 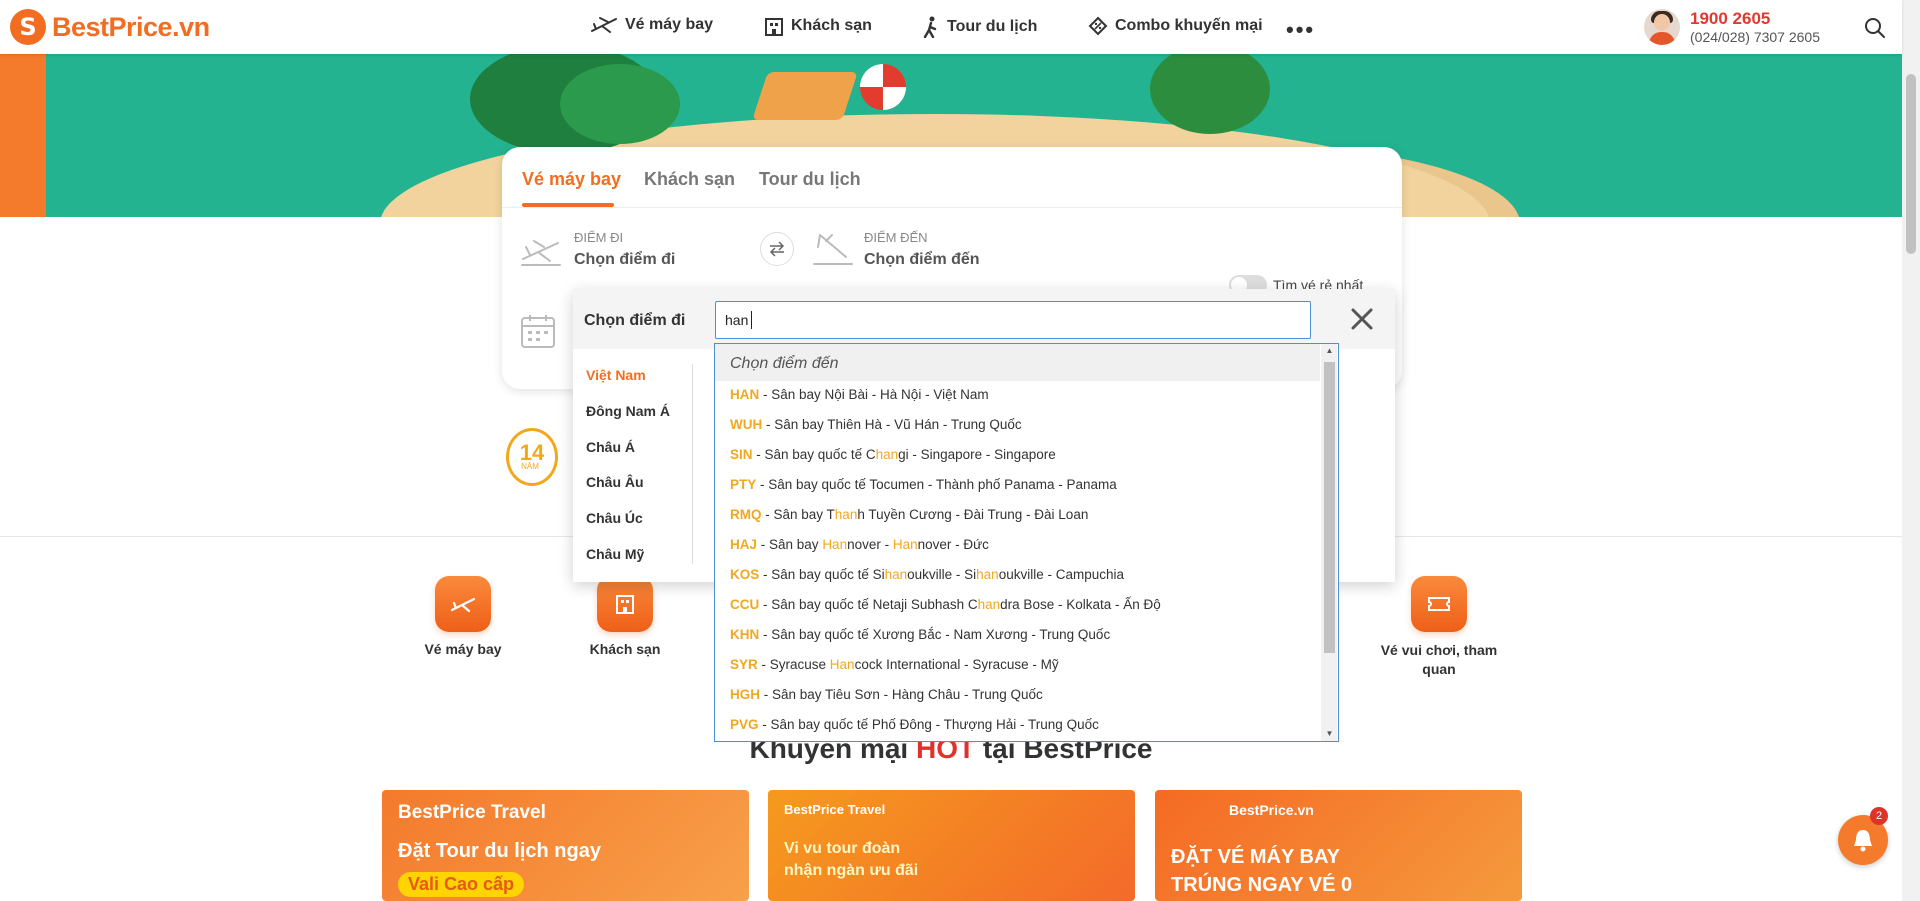 What do you see at coordinates (979, 27) in the screenshot?
I see `nav-tours: Tour du lịch` at bounding box center [979, 27].